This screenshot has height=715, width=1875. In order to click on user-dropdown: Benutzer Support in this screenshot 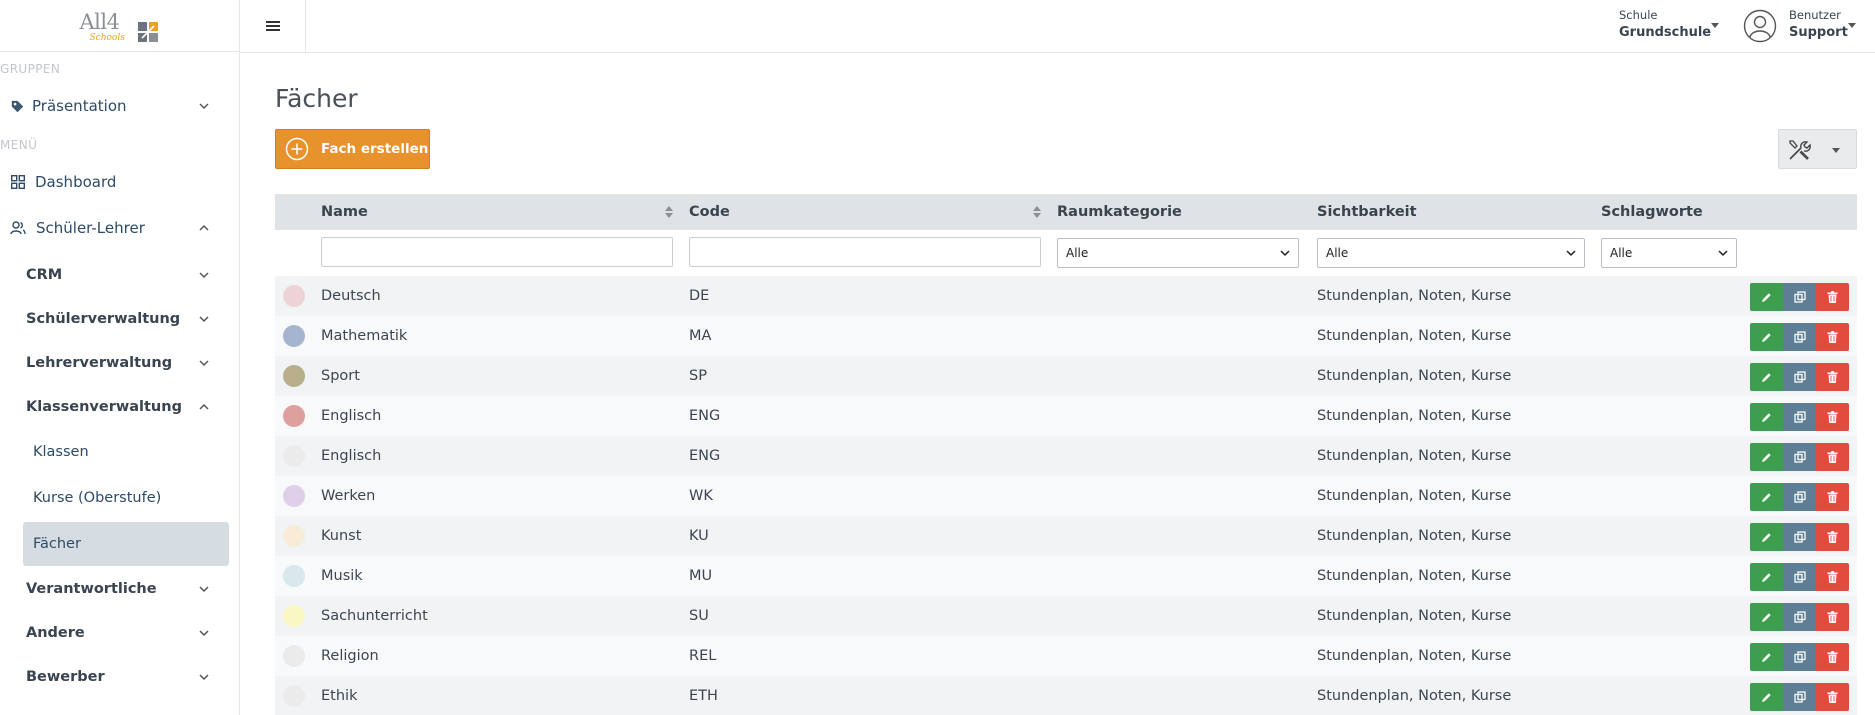, I will do `click(1818, 24)`.